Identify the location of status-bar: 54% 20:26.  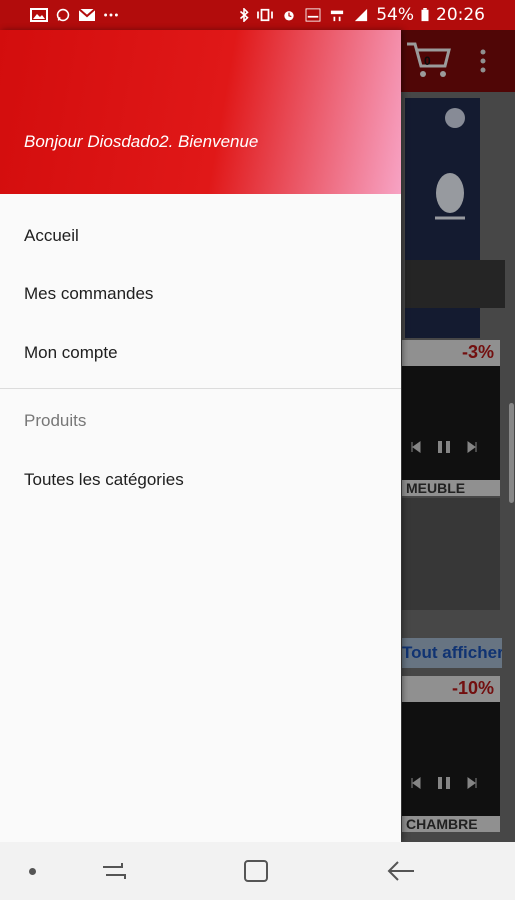
(257, 15).